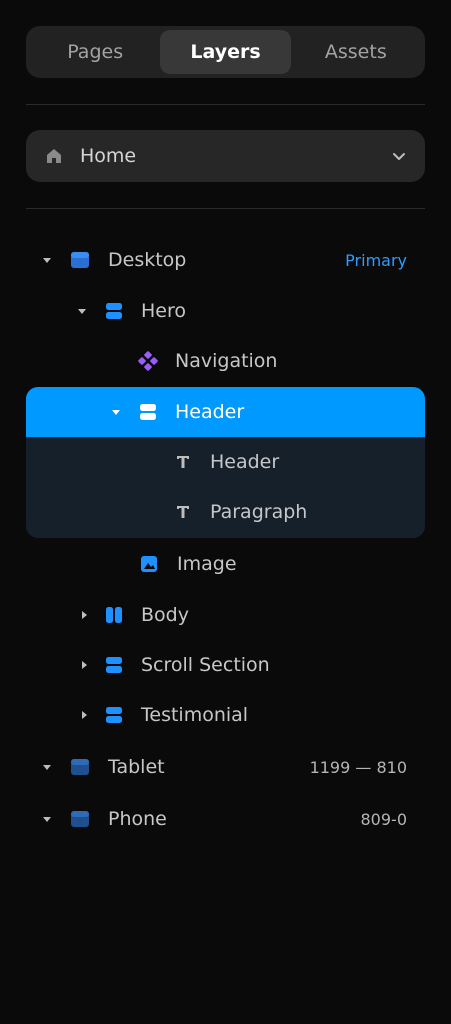 The width and height of the screenshot is (451, 1024). I want to click on layer-header-selected: Header, so click(225, 412).